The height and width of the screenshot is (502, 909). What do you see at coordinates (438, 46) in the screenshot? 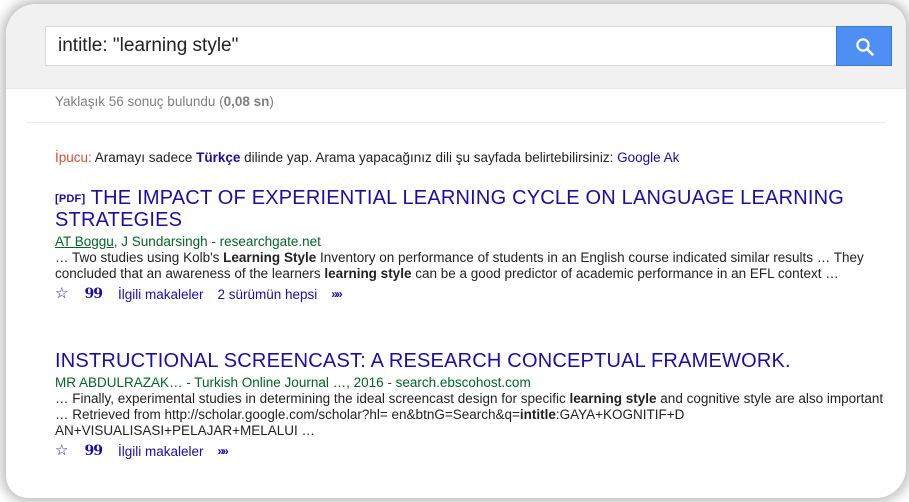
I see `search-input` at bounding box center [438, 46].